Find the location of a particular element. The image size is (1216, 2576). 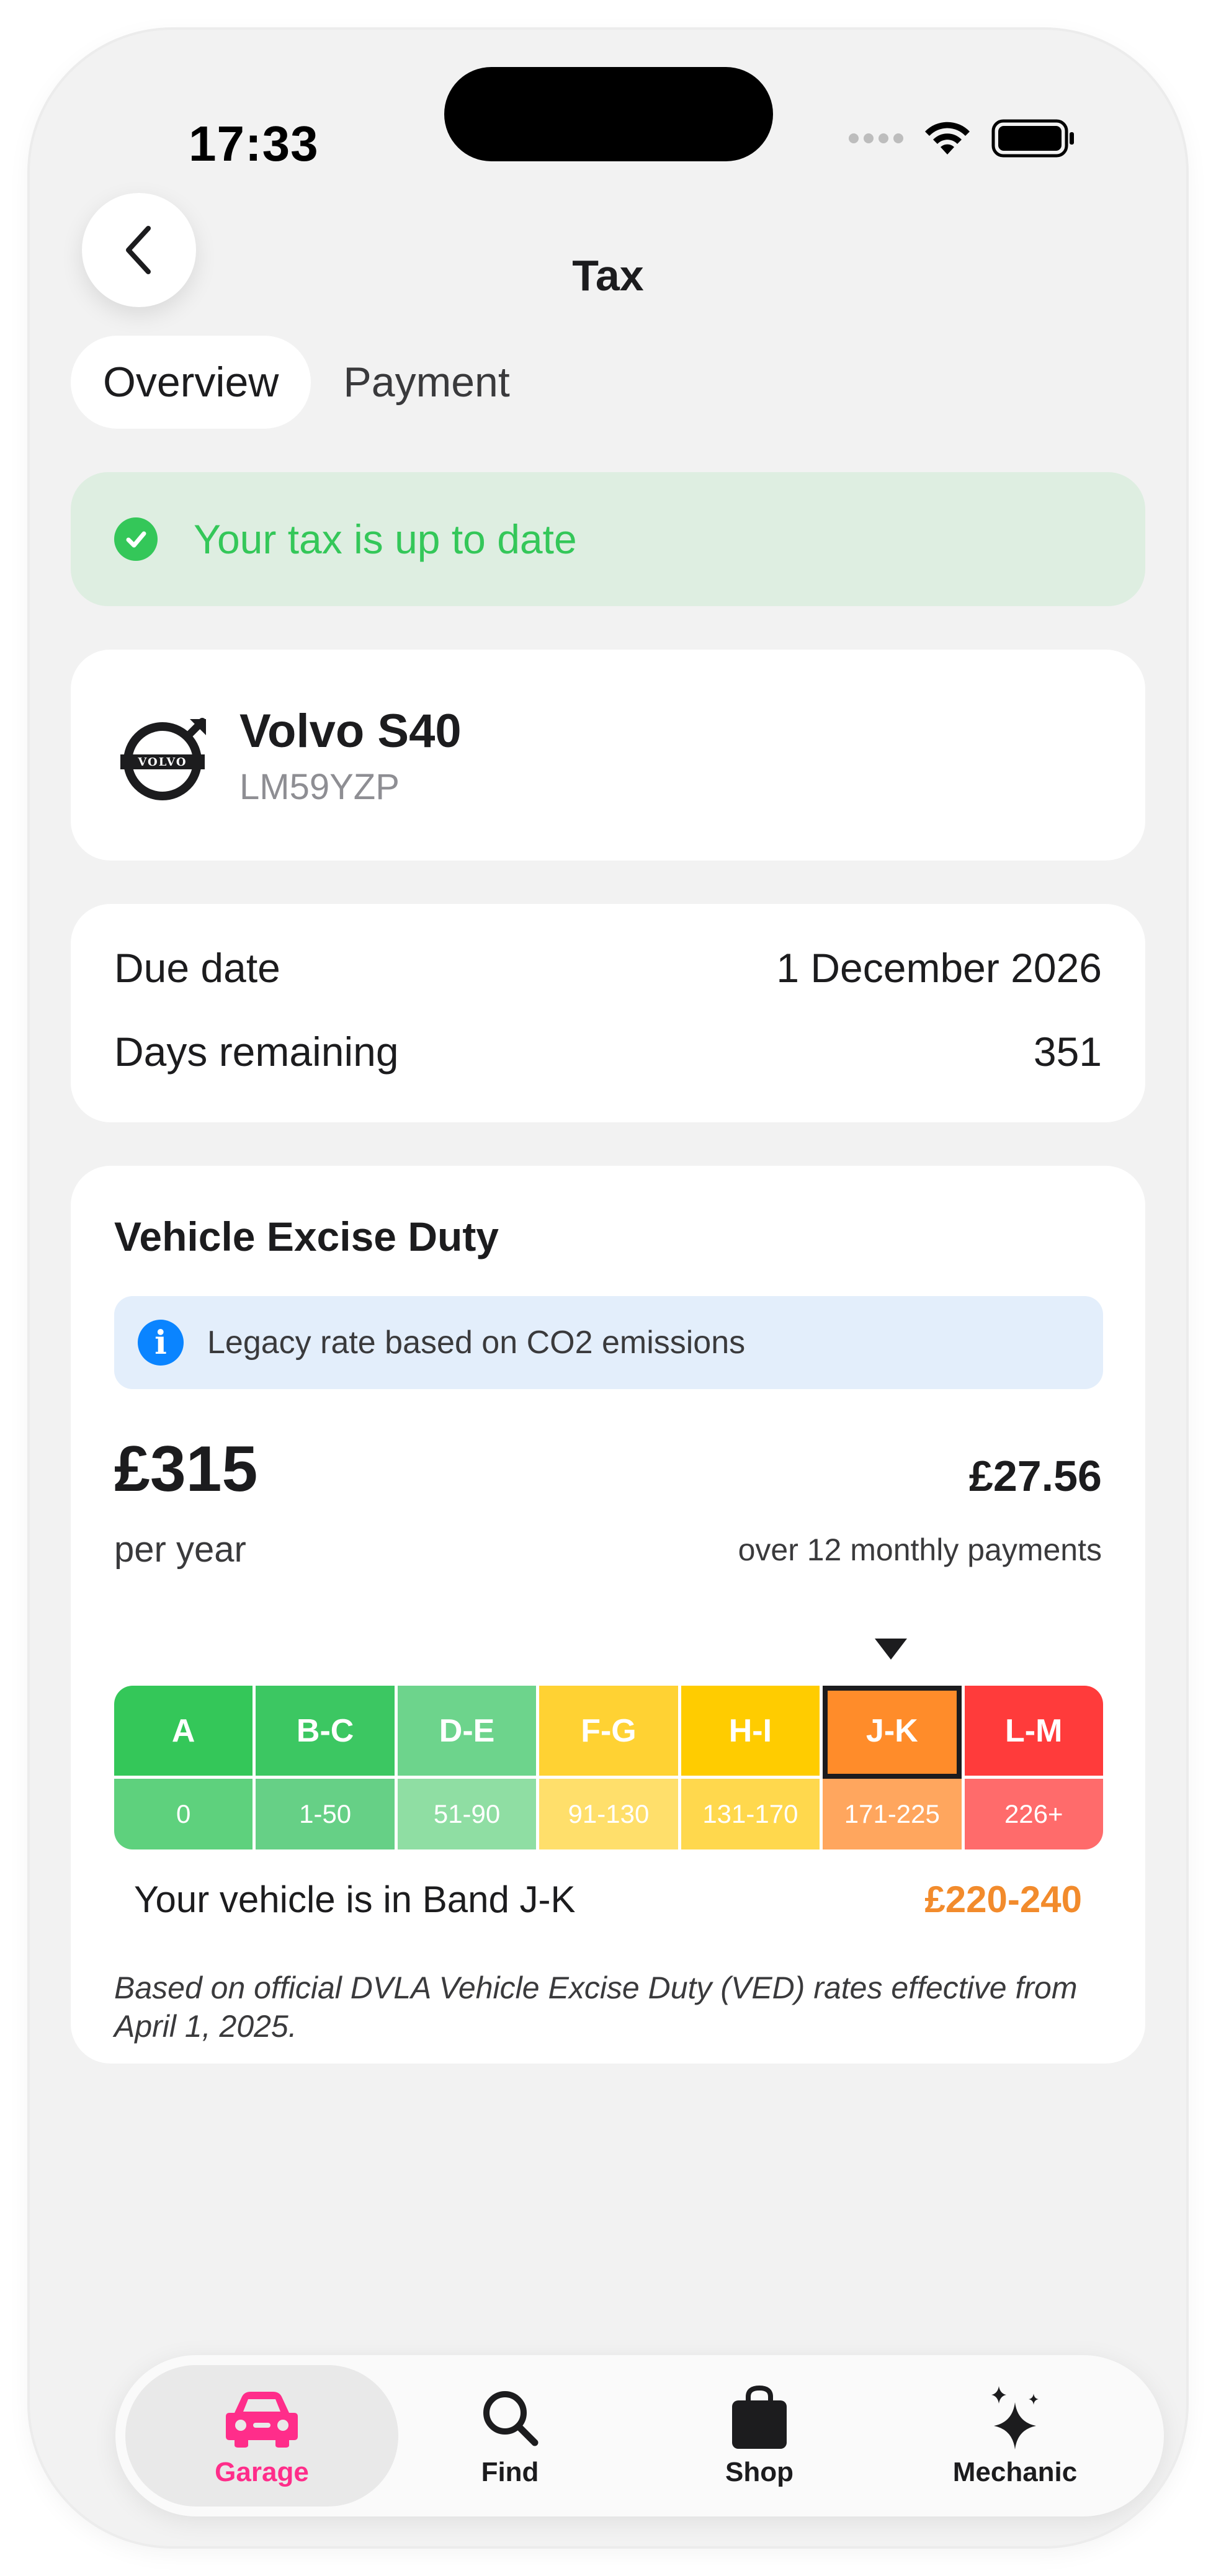

band-range: 1-50 is located at coordinates (325, 1814).